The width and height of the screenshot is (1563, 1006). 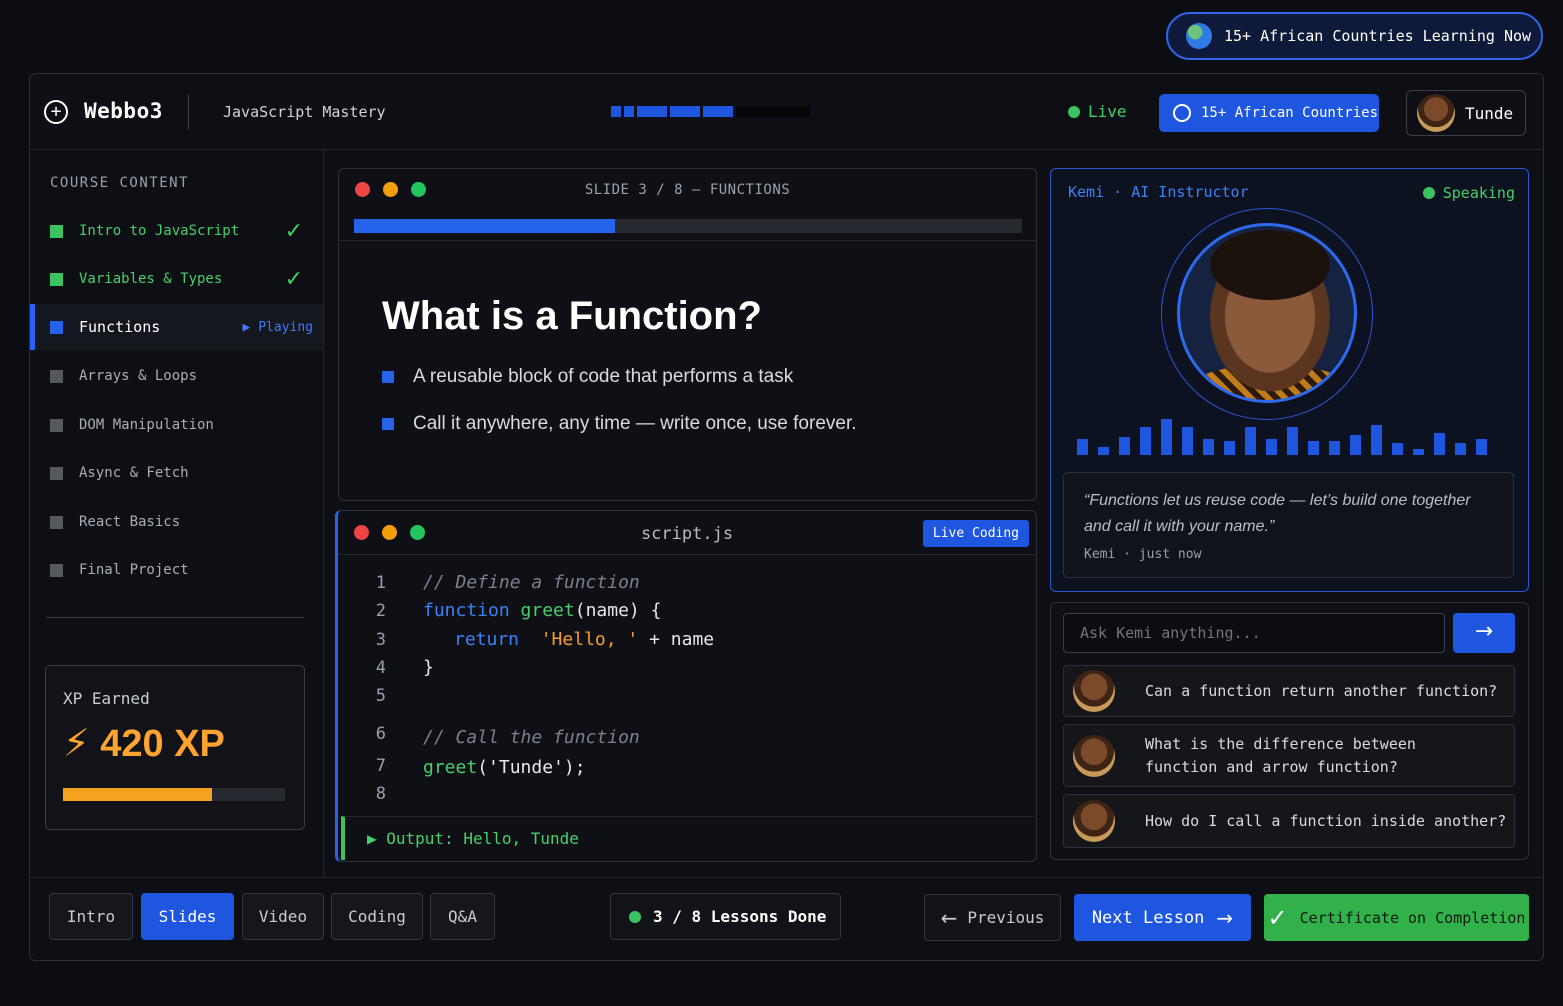 I want to click on tab-video: Video, so click(x=283, y=916).